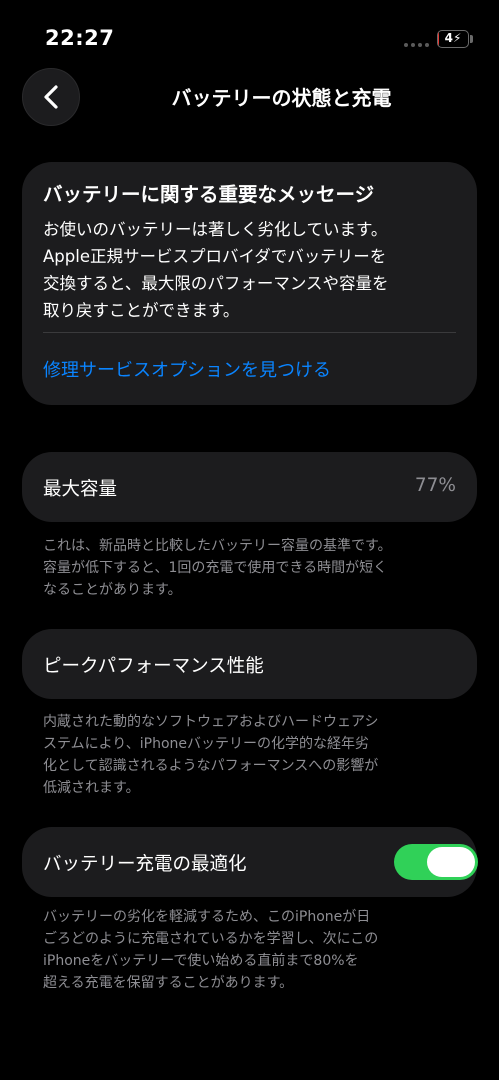 The image size is (499, 1080). I want to click on battery-level: 4⚡, so click(453, 38).